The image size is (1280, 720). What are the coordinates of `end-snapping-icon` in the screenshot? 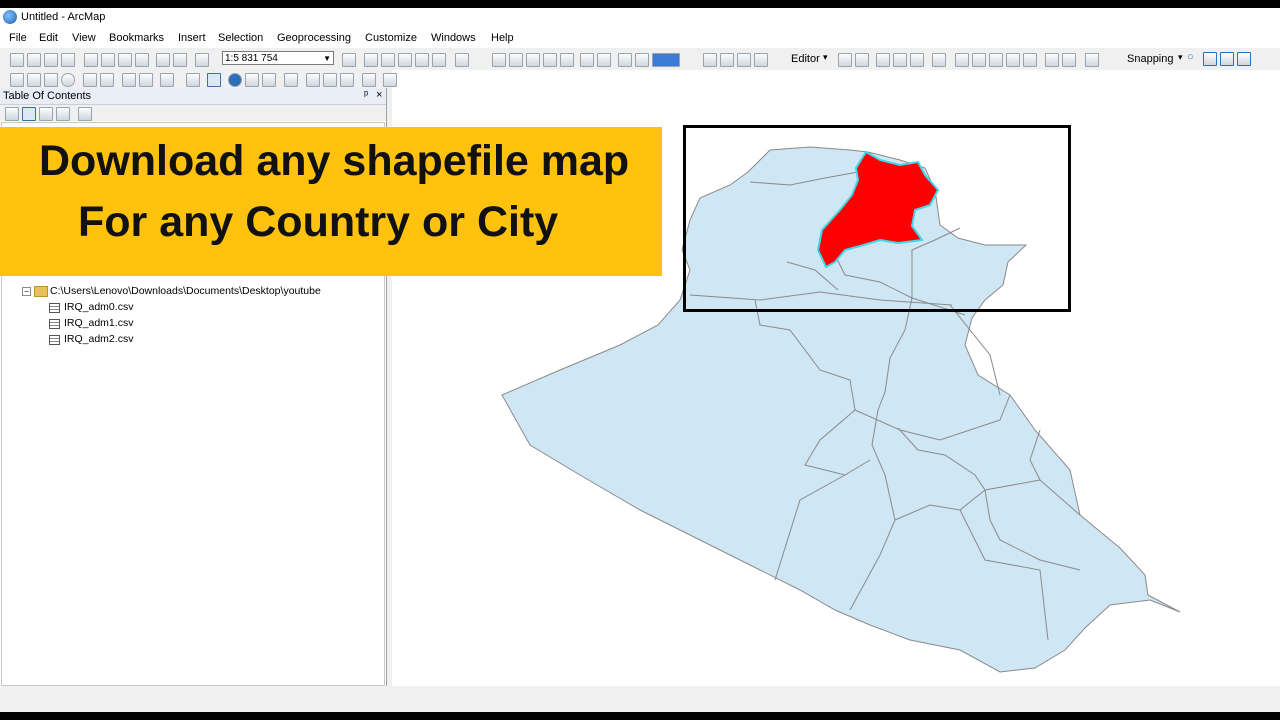 It's located at (1210, 59).